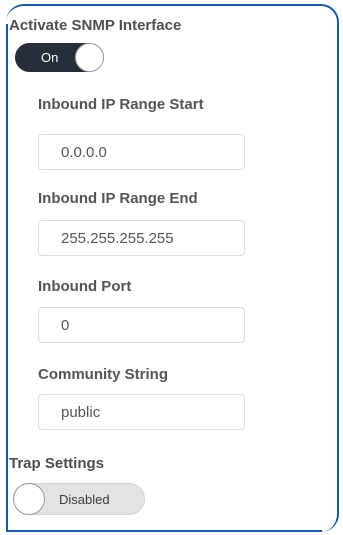 The image size is (343, 535). Describe the element at coordinates (95, 25) in the screenshot. I see `snmp-interface-label: Activate SNMP Interface` at that location.